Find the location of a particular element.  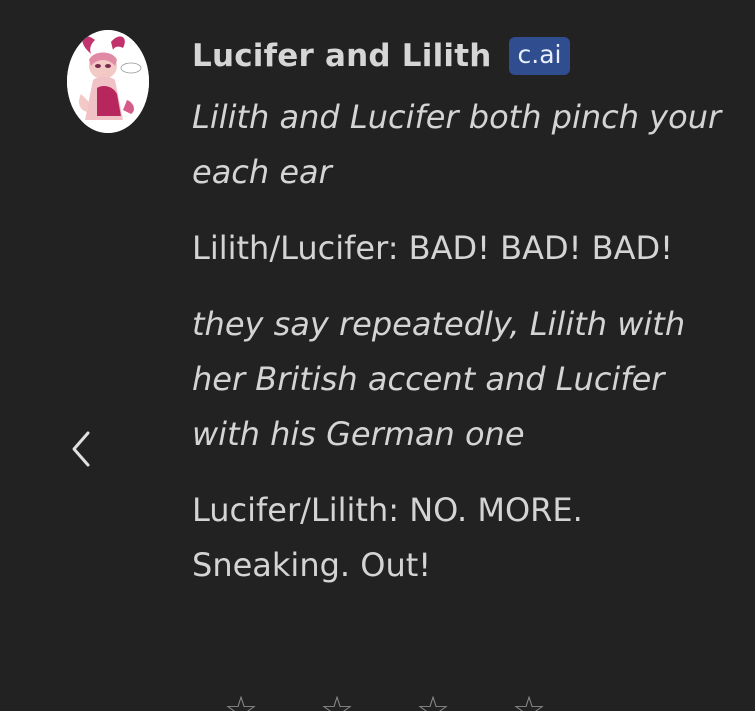

avatar is located at coordinates (108, 81).